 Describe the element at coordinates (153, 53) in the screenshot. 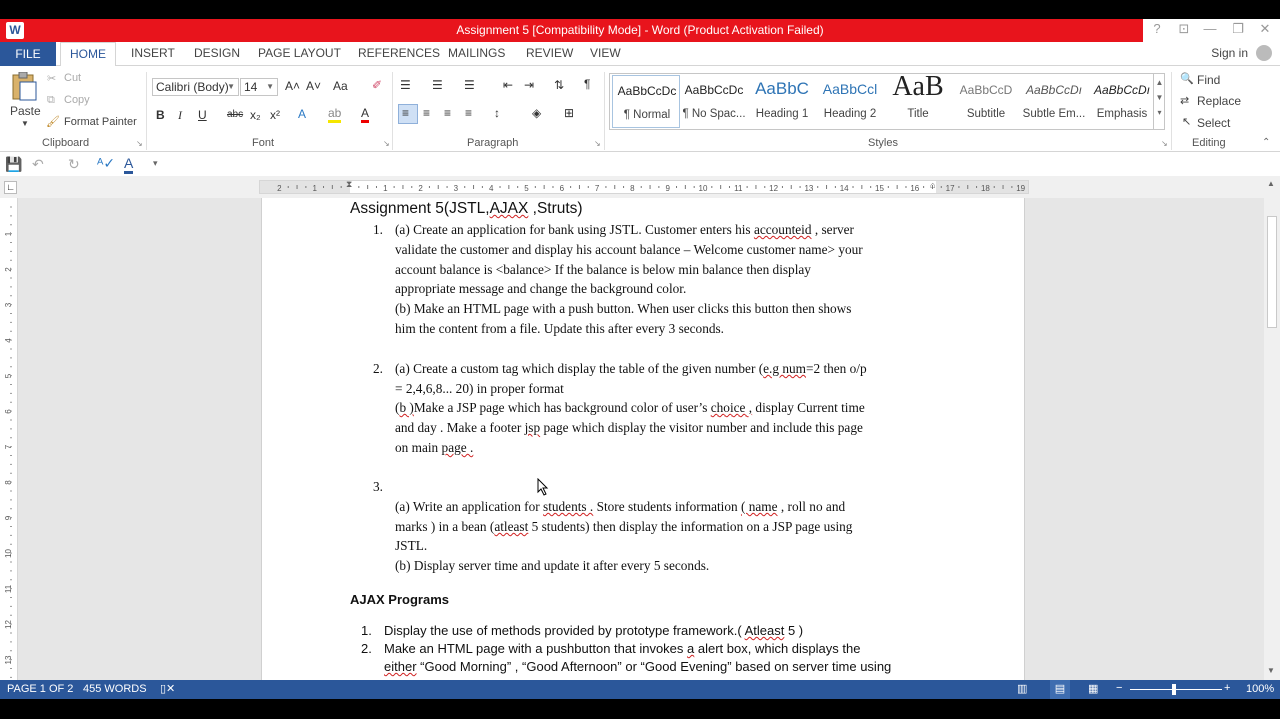

I see `tab-insert: INSERT` at that location.